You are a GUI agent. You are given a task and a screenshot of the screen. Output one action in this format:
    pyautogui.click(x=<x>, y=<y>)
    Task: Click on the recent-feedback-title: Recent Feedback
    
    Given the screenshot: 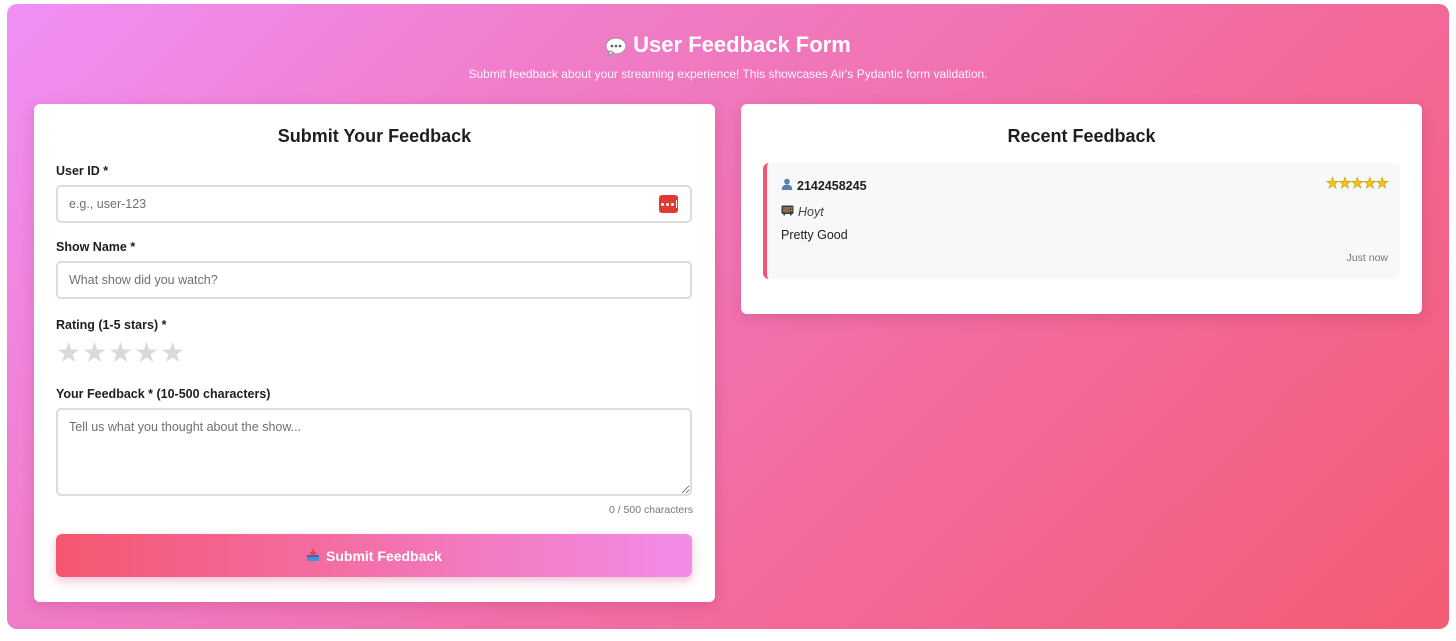 What is the action you would take?
    pyautogui.click(x=1081, y=136)
    